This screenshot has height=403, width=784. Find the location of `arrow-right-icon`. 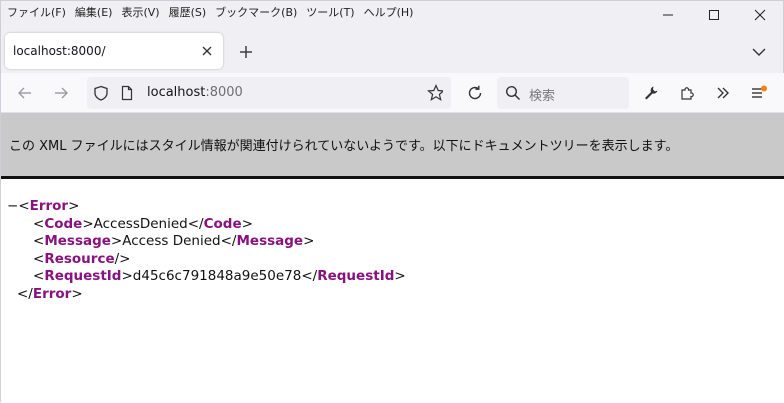

arrow-right-icon is located at coordinates (61, 93).